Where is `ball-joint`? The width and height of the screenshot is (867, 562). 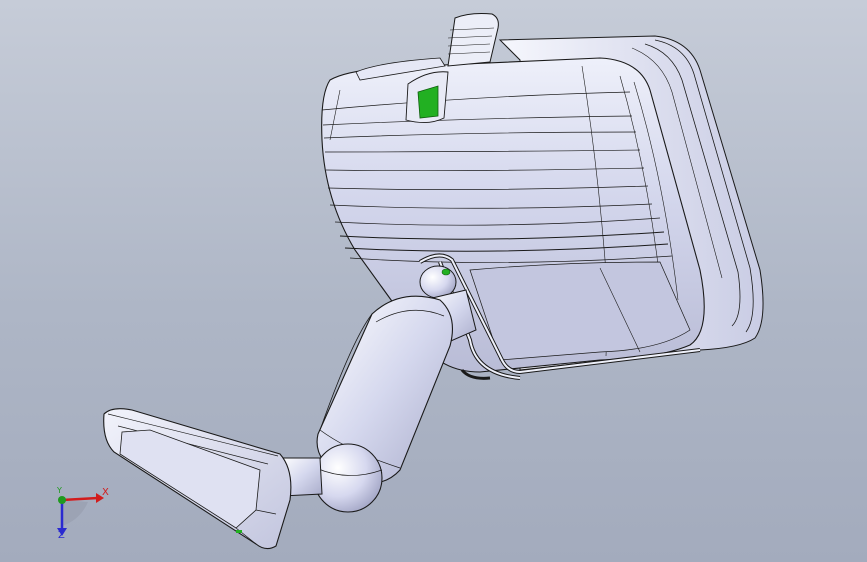 ball-joint is located at coordinates (348, 478).